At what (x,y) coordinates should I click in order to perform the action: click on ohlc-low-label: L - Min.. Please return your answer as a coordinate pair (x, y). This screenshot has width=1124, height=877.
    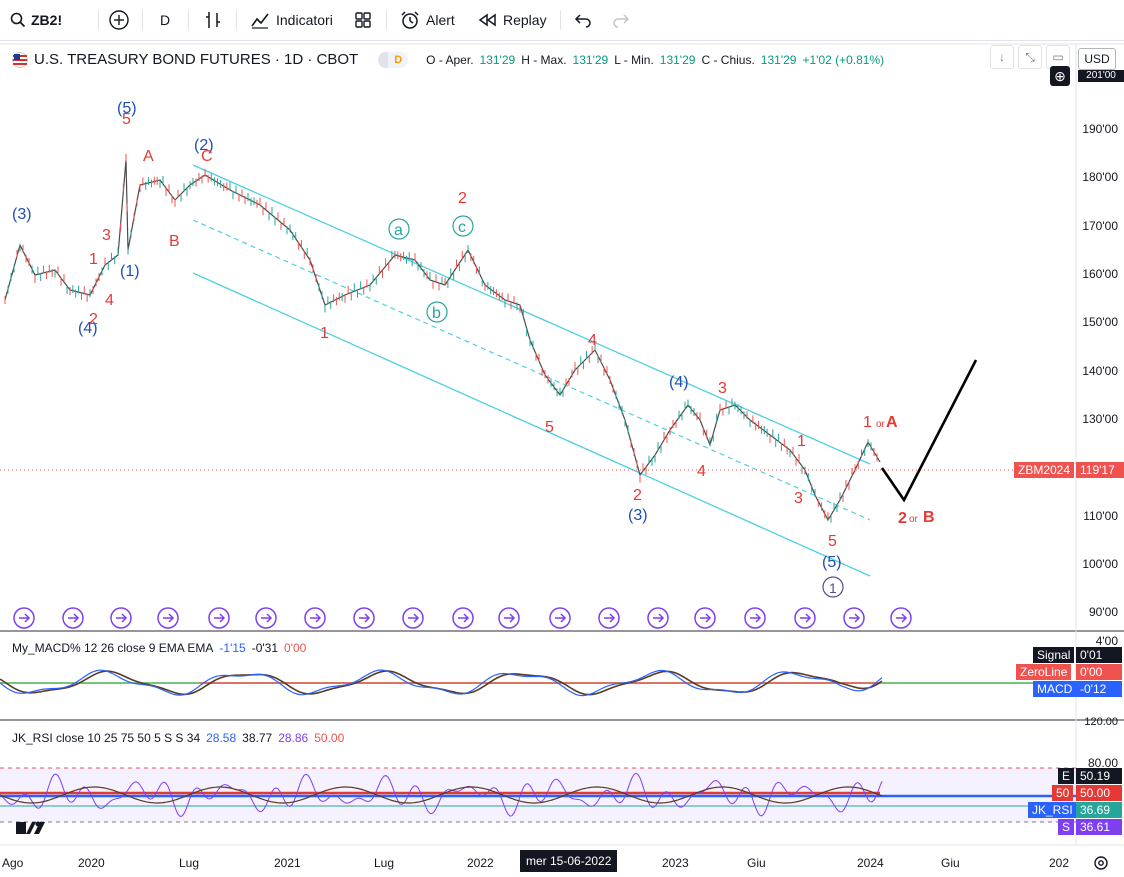
    Looking at the image, I should click on (634, 59).